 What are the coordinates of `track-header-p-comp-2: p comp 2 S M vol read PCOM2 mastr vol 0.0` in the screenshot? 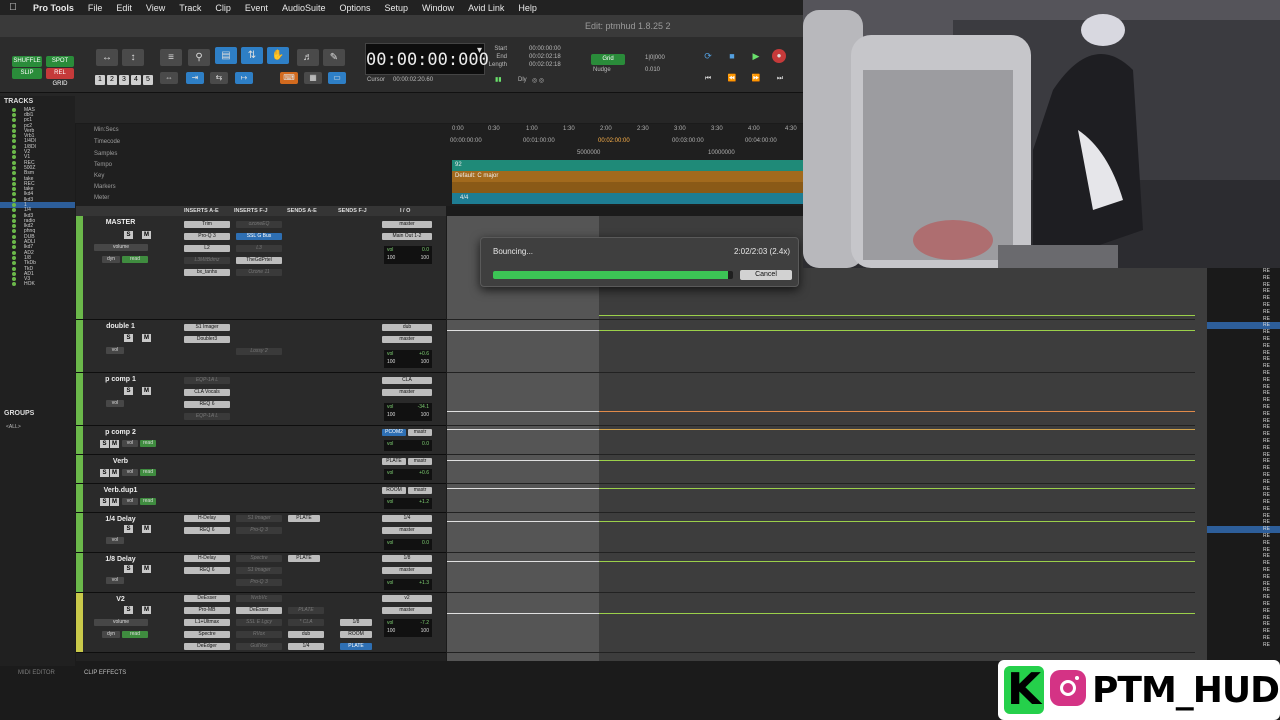 It's located at (261, 440).